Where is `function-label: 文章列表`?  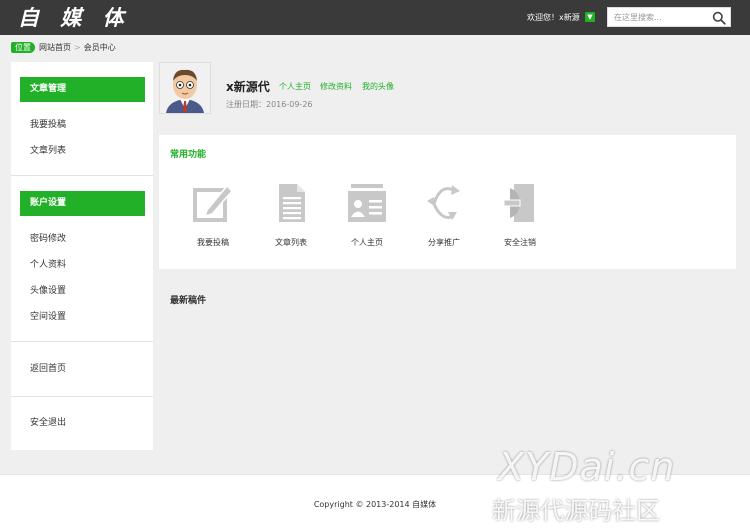
function-label: 文章列表 is located at coordinates (291, 242).